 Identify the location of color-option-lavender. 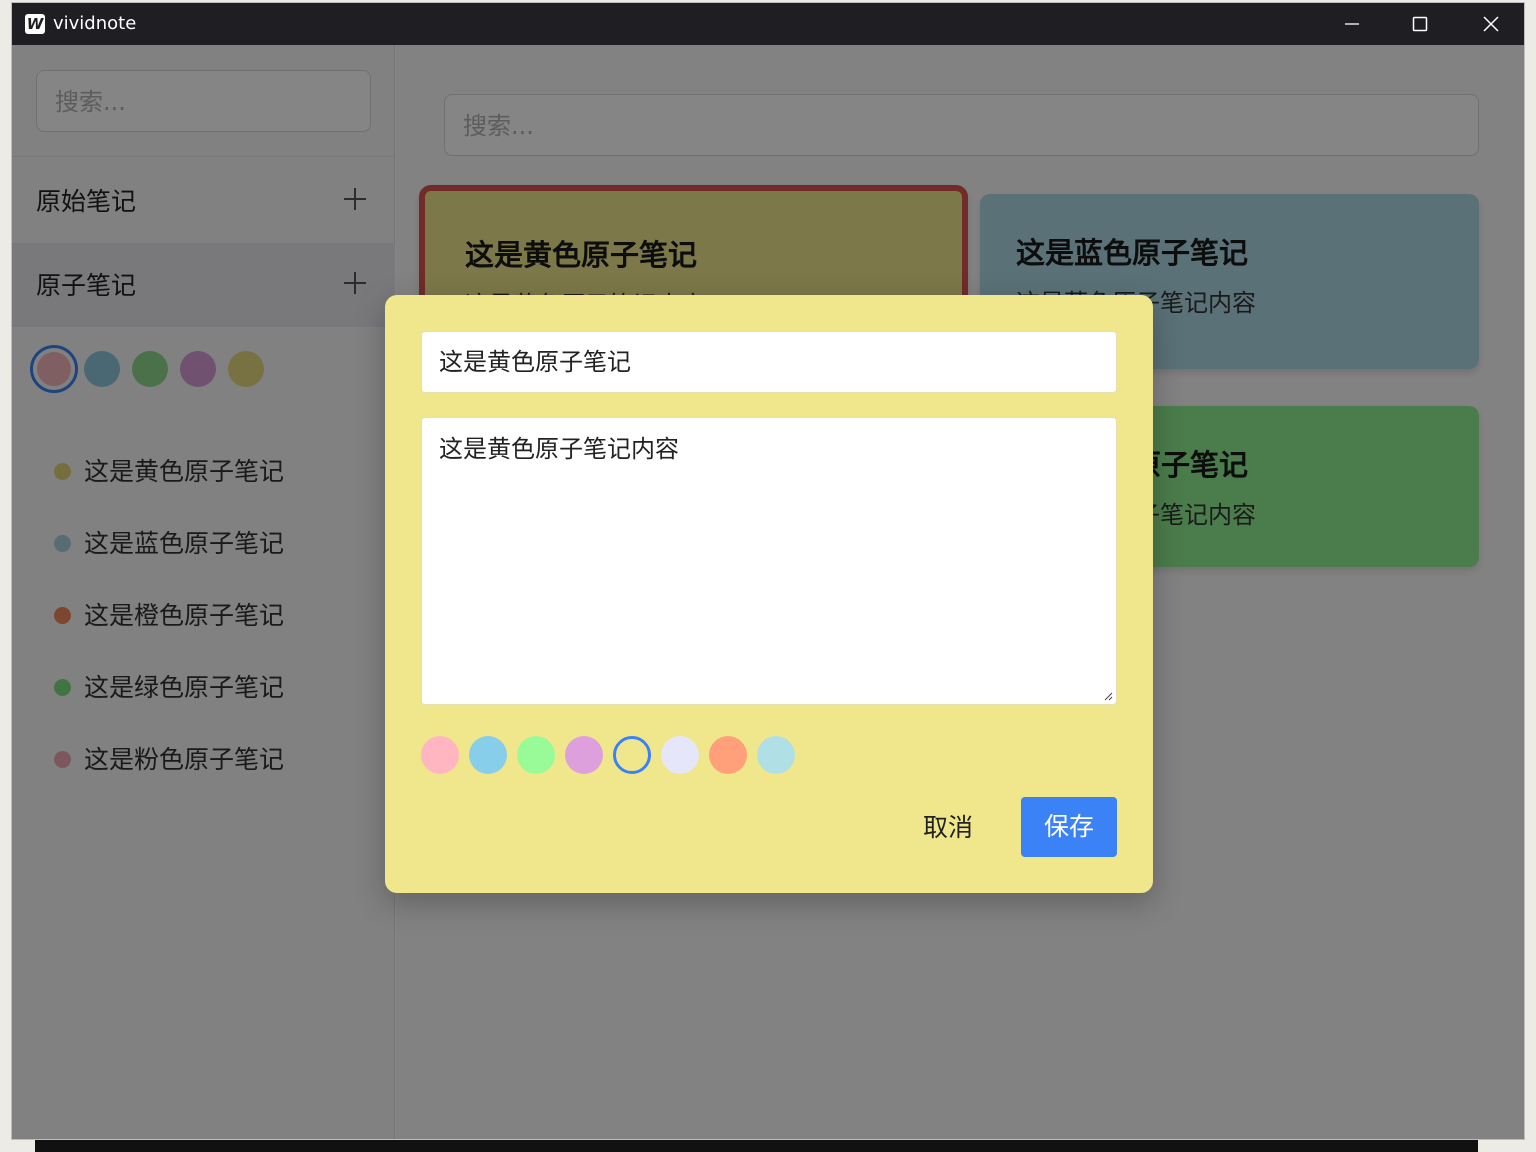
(680, 755).